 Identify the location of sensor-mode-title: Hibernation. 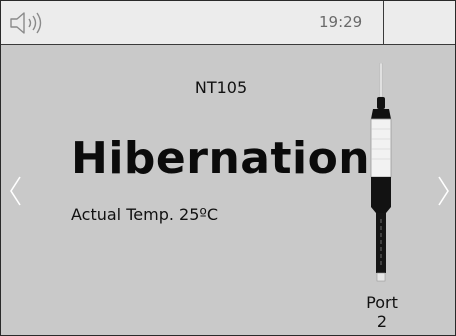
(221, 158).